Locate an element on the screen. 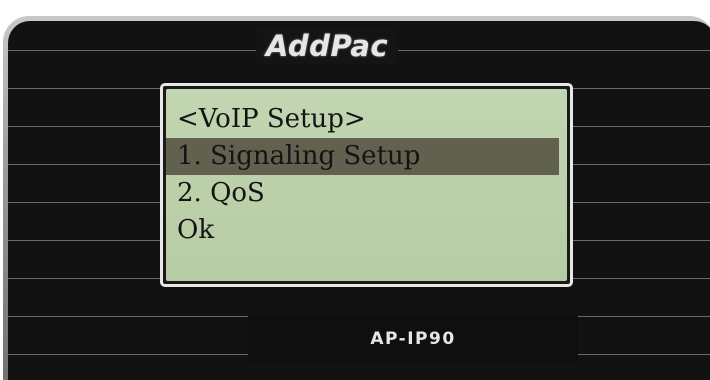 This screenshot has height=380, width=710. menu-item-qos: 2. QoS is located at coordinates (362, 193).